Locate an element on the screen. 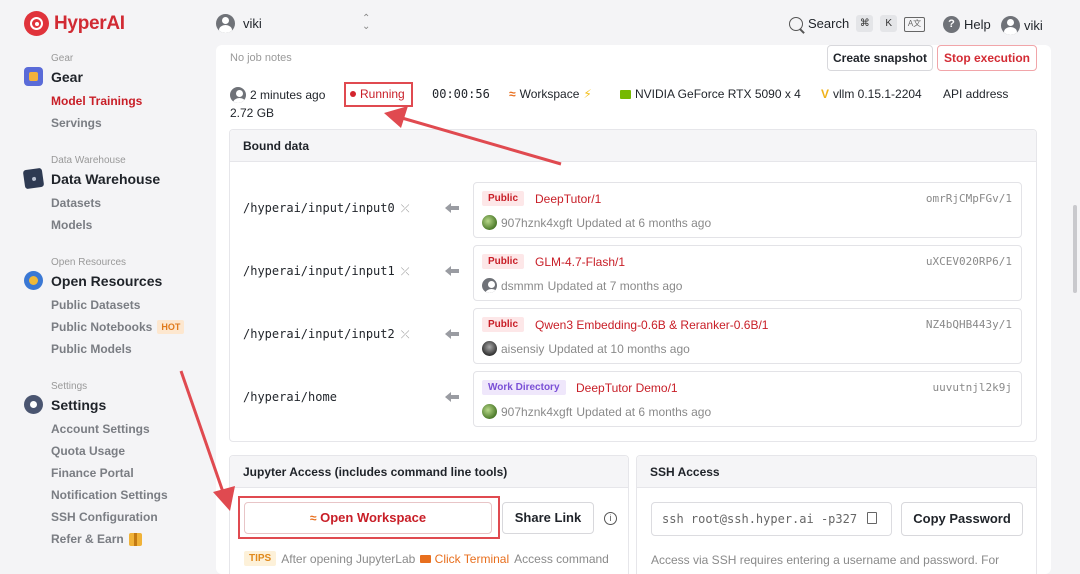 The height and width of the screenshot is (574, 1080). bolt-icon: ⚡ is located at coordinates (587, 94).